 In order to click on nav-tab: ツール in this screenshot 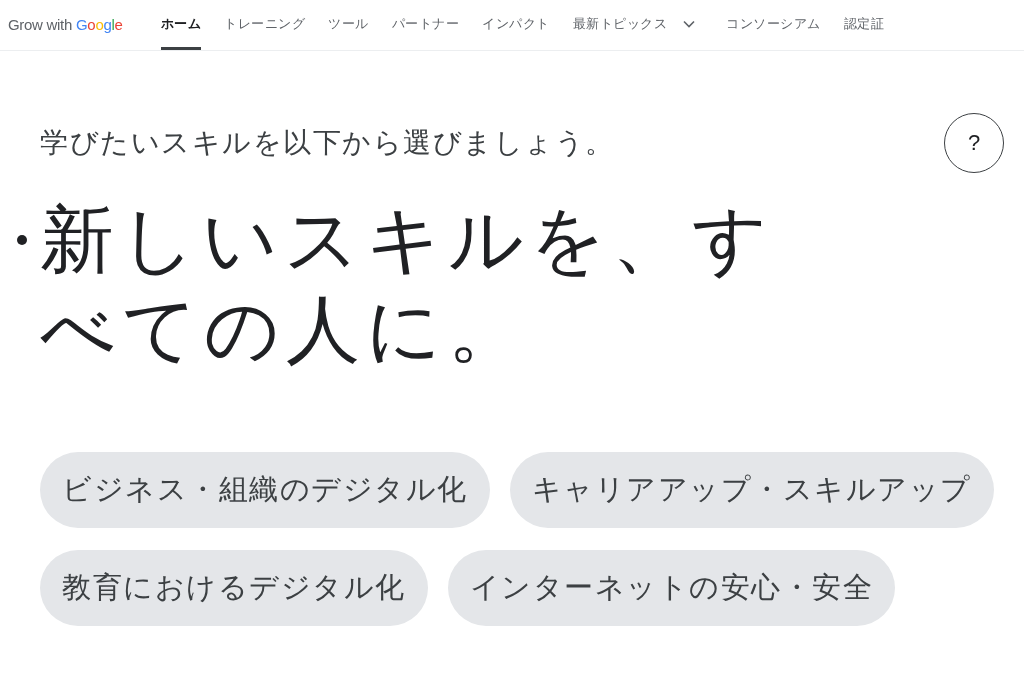, I will do `click(348, 25)`.